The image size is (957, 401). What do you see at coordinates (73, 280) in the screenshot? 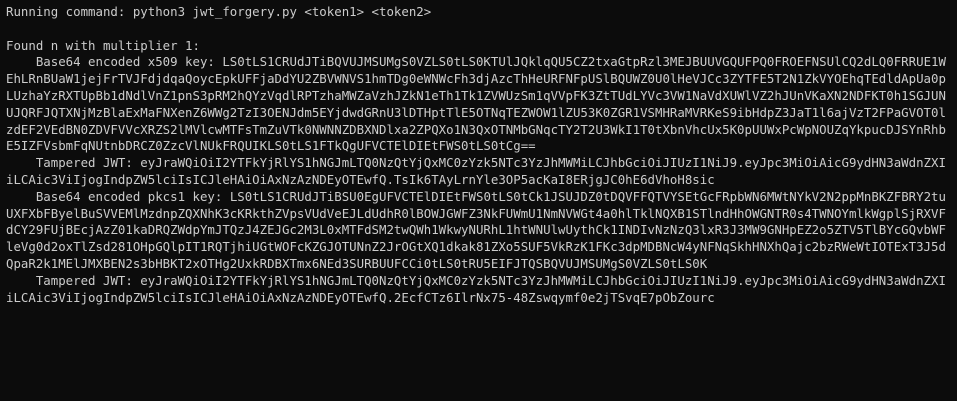
I see `tampered-jwt-label-2: Tampered JWT:` at bounding box center [73, 280].